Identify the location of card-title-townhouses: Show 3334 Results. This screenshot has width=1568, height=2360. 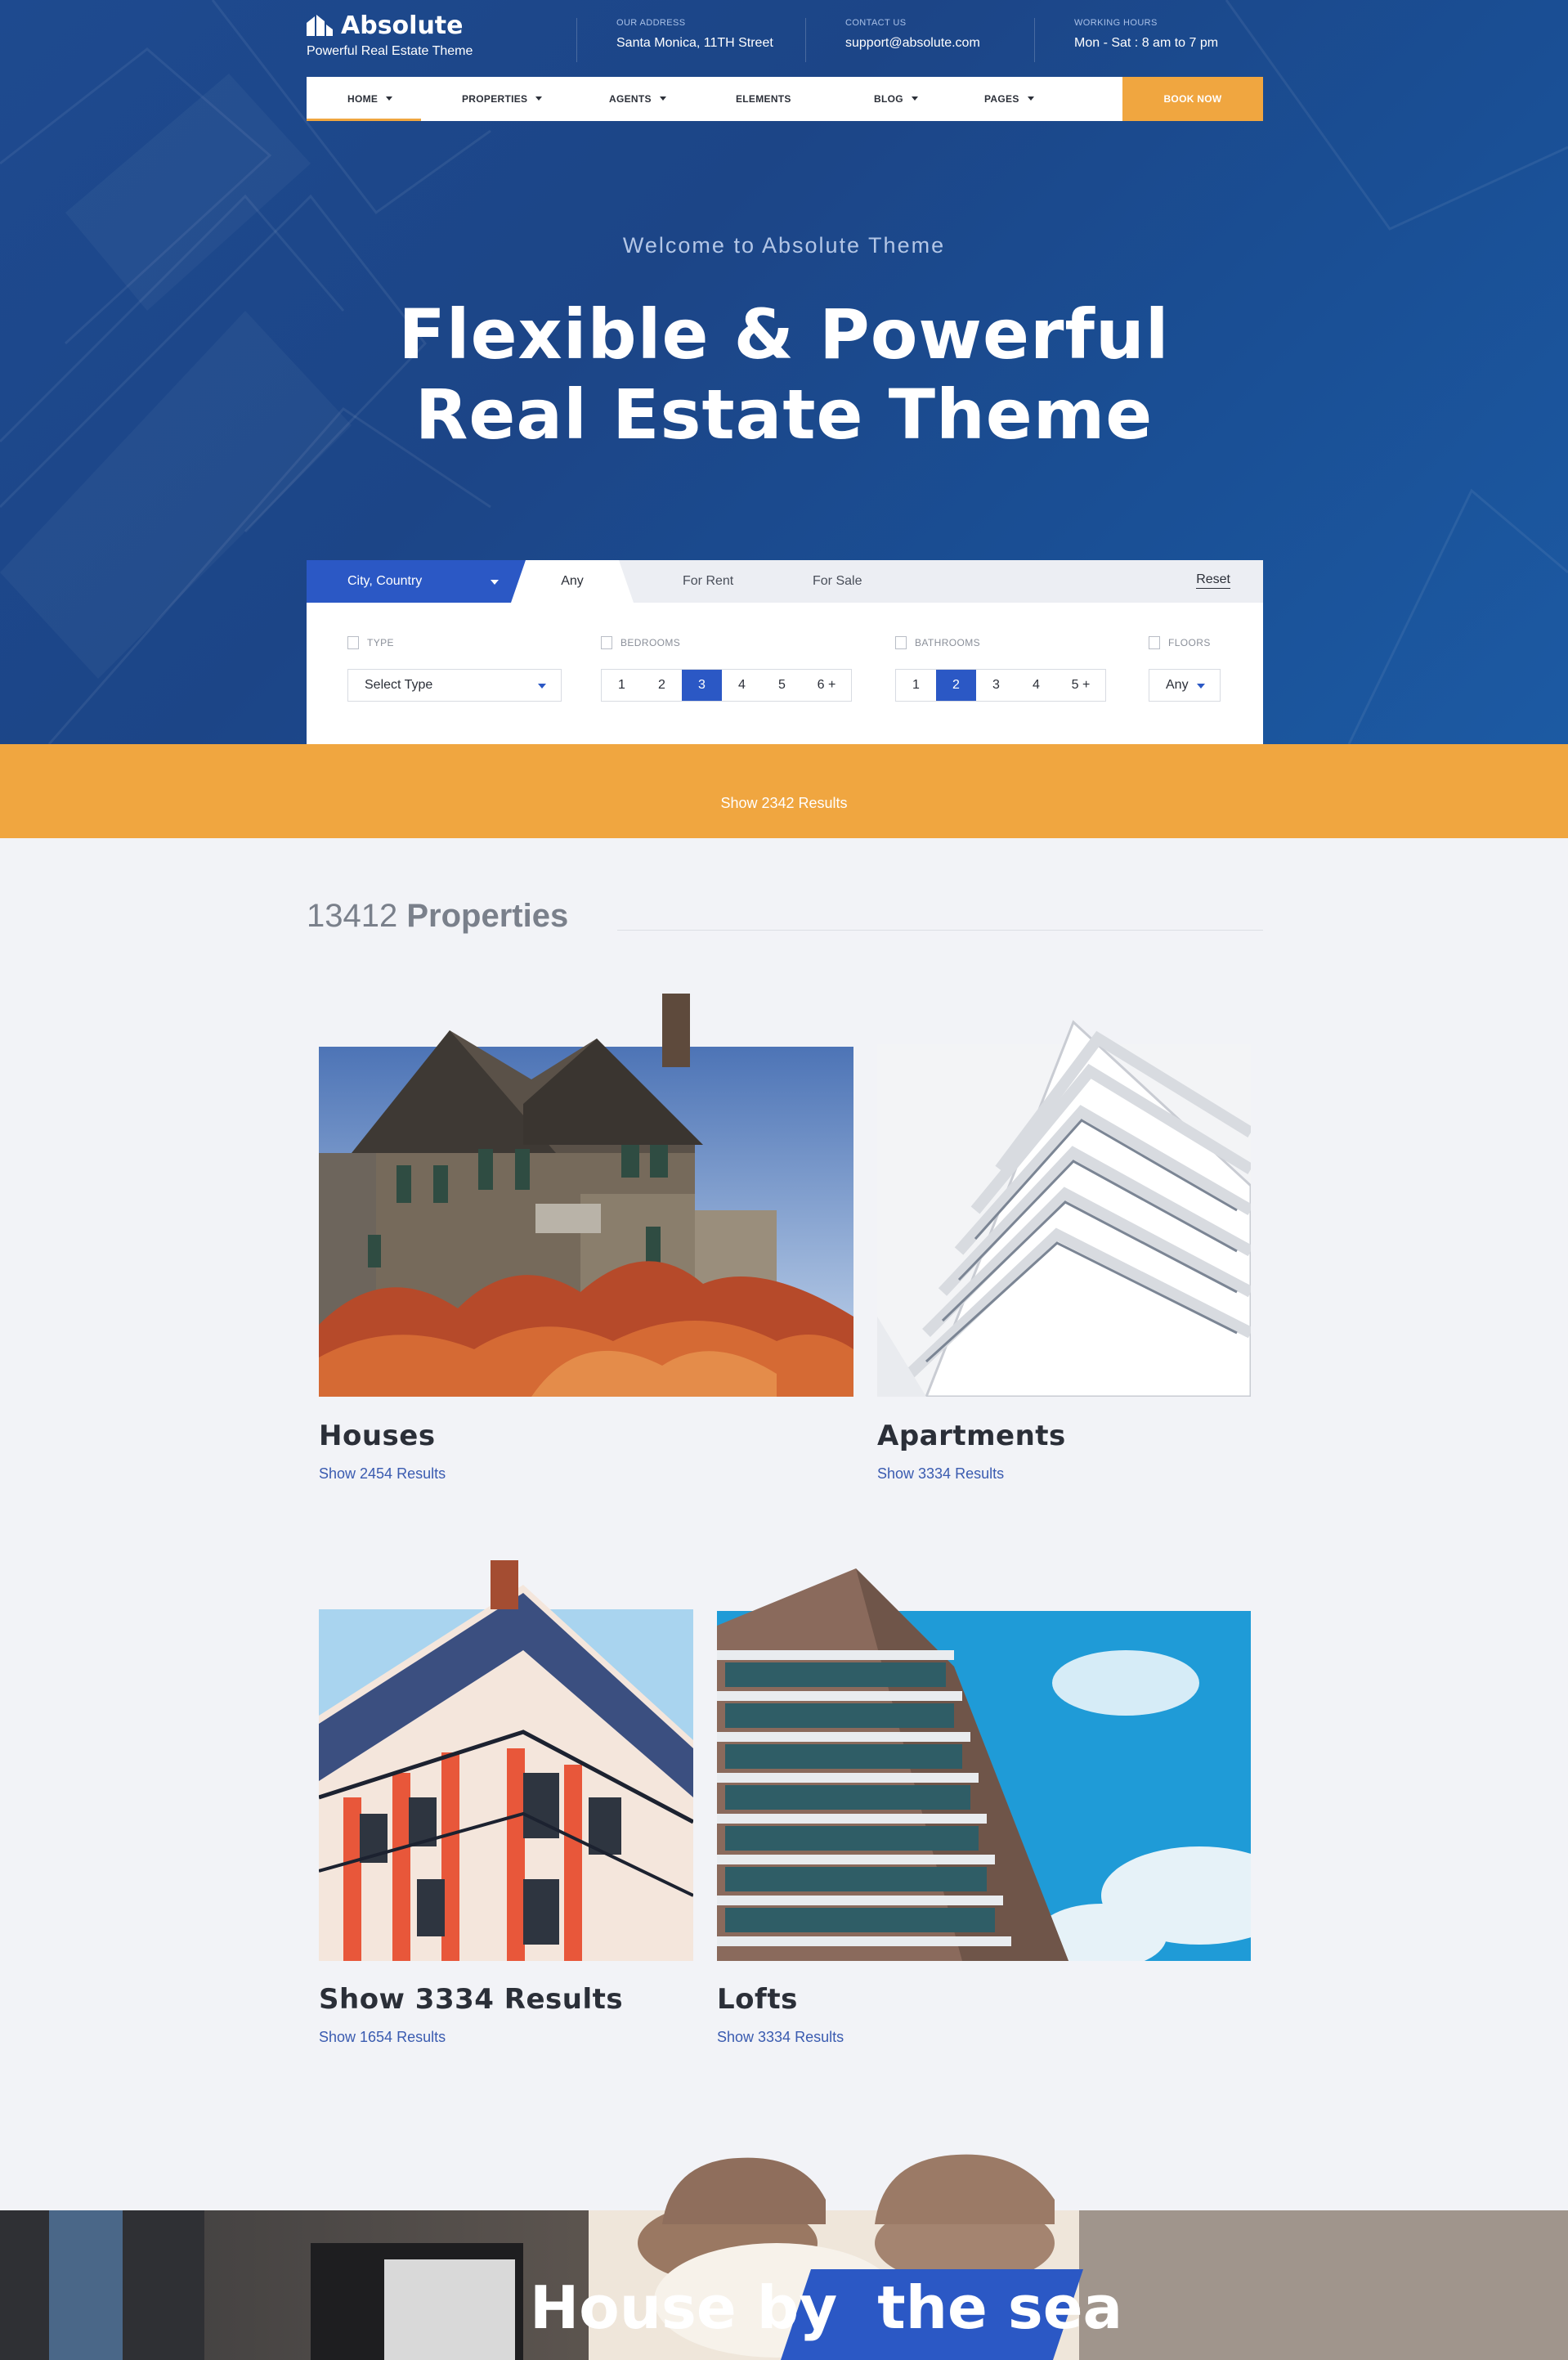
(471, 1999).